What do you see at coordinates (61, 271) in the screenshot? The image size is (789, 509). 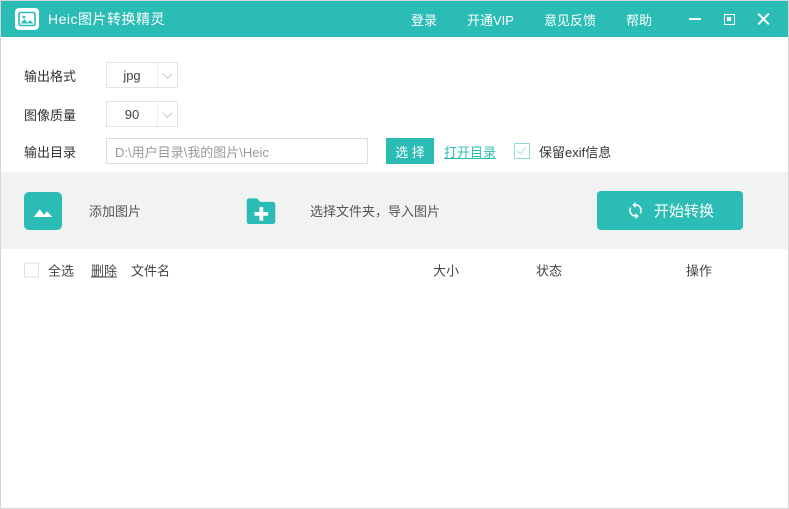 I see `select-all-label: 全选` at bounding box center [61, 271].